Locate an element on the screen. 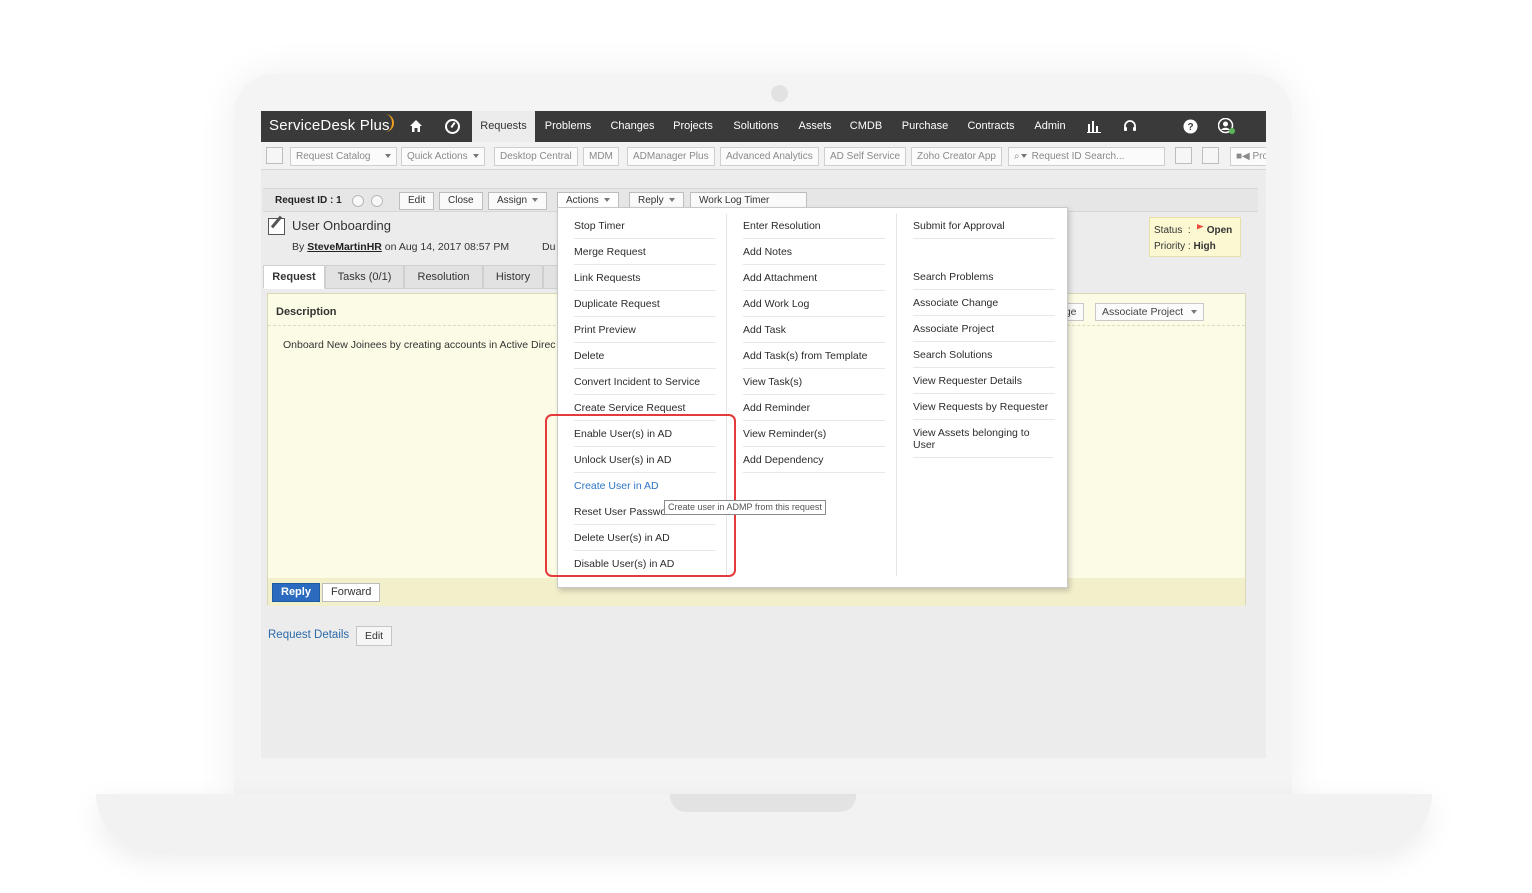 This screenshot has width=1532, height=893. priority-value: High is located at coordinates (1204, 246).